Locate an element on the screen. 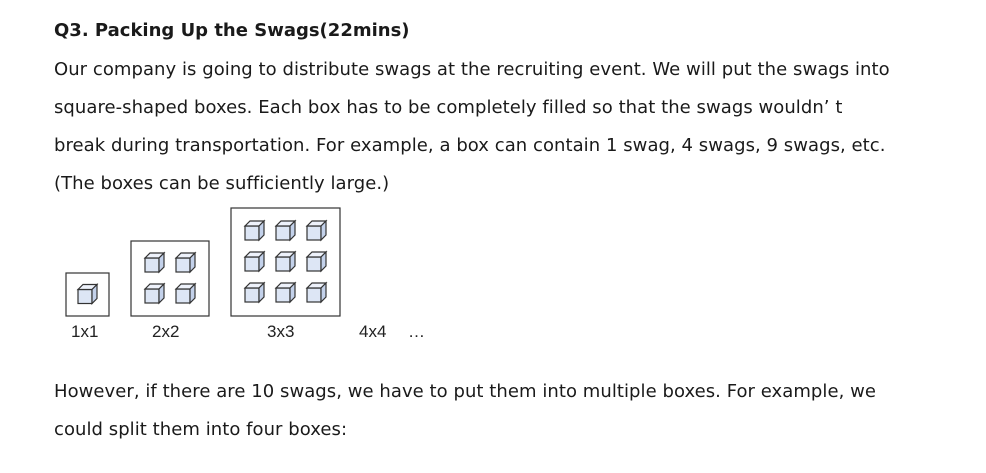  box-label-3x3: 3x3 is located at coordinates (281, 331).